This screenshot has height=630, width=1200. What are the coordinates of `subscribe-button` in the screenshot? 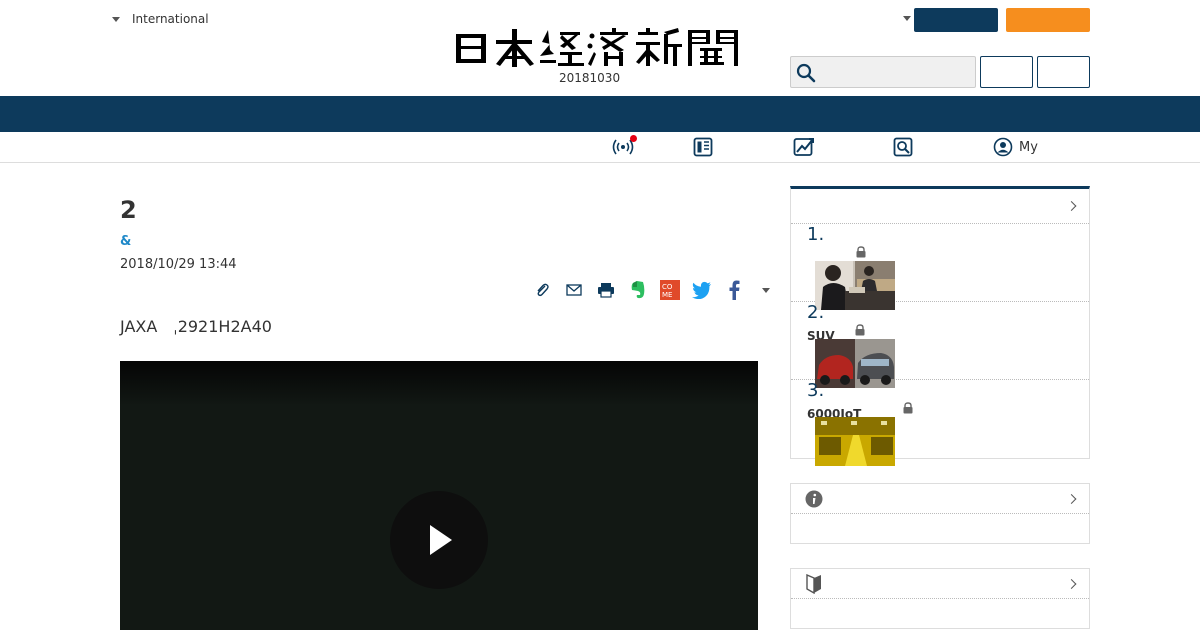 It's located at (1048, 20).